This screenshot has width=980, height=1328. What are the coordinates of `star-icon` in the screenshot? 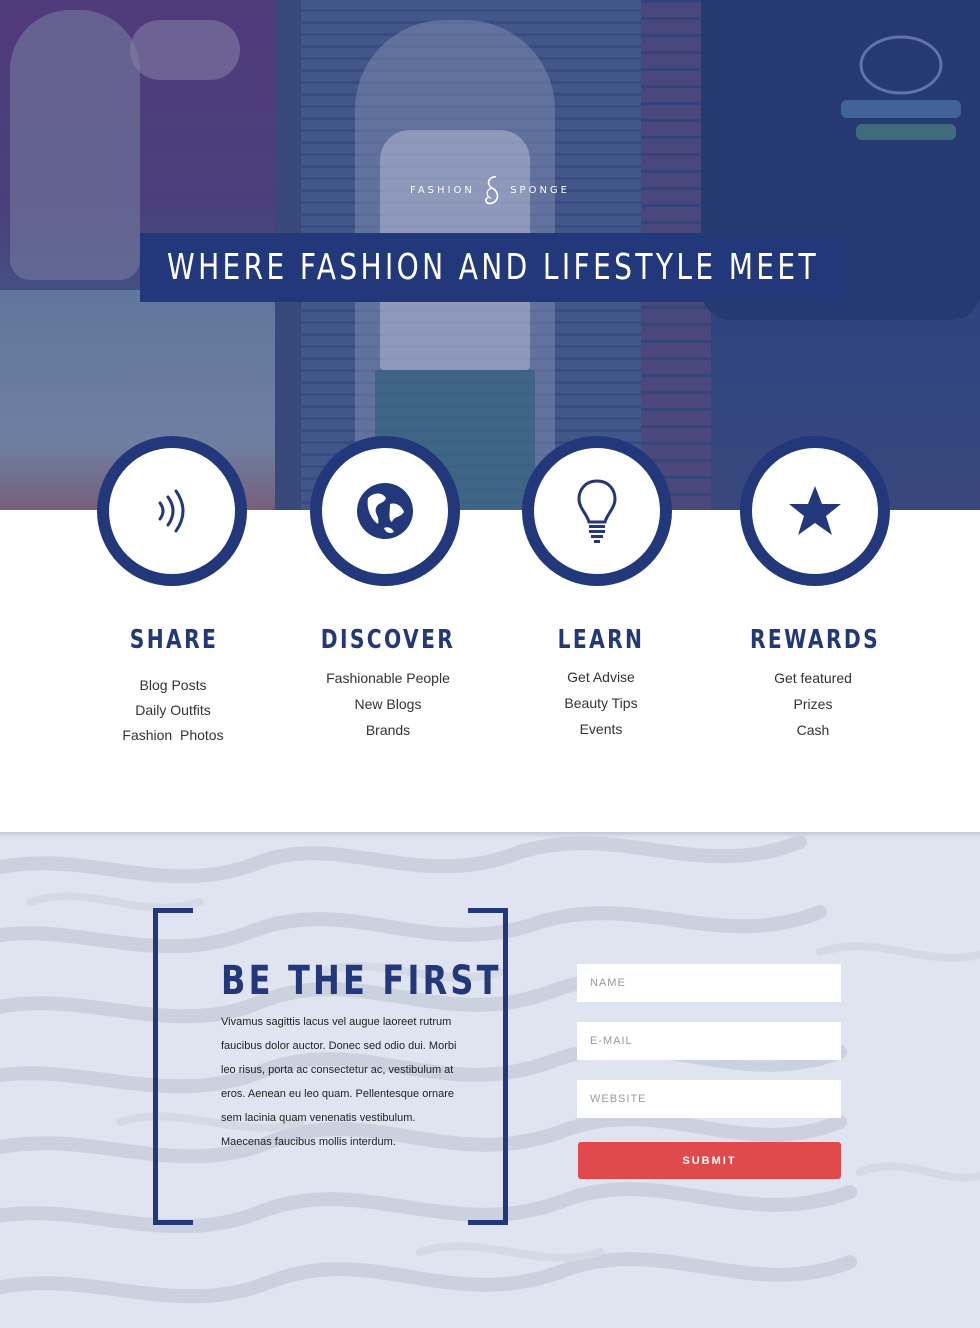 It's located at (815, 510).